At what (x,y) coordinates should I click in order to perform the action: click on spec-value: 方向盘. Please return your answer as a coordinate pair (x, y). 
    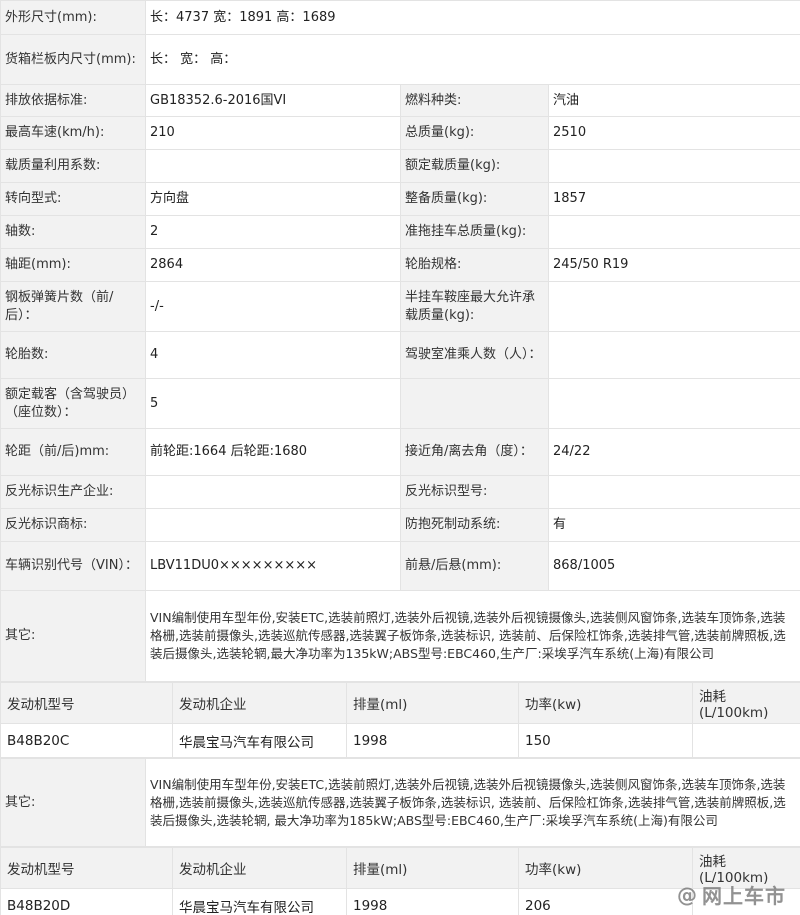
    Looking at the image, I should click on (273, 199).